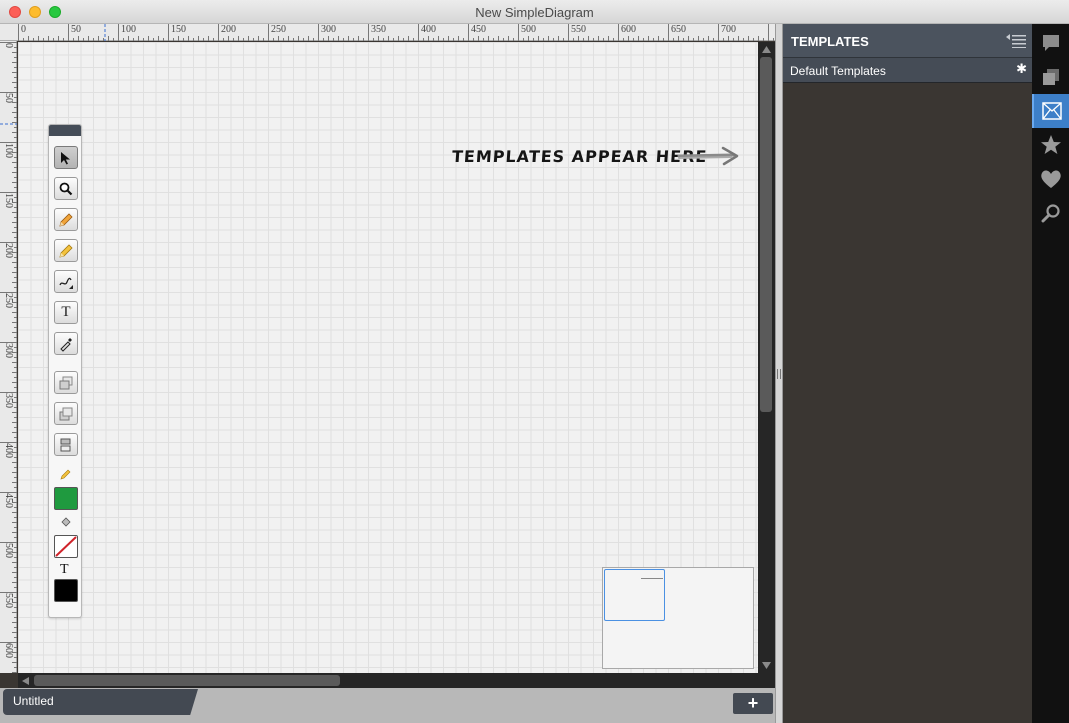 The image size is (1069, 723). I want to click on ruler-left-label: 250, so click(8, 300).